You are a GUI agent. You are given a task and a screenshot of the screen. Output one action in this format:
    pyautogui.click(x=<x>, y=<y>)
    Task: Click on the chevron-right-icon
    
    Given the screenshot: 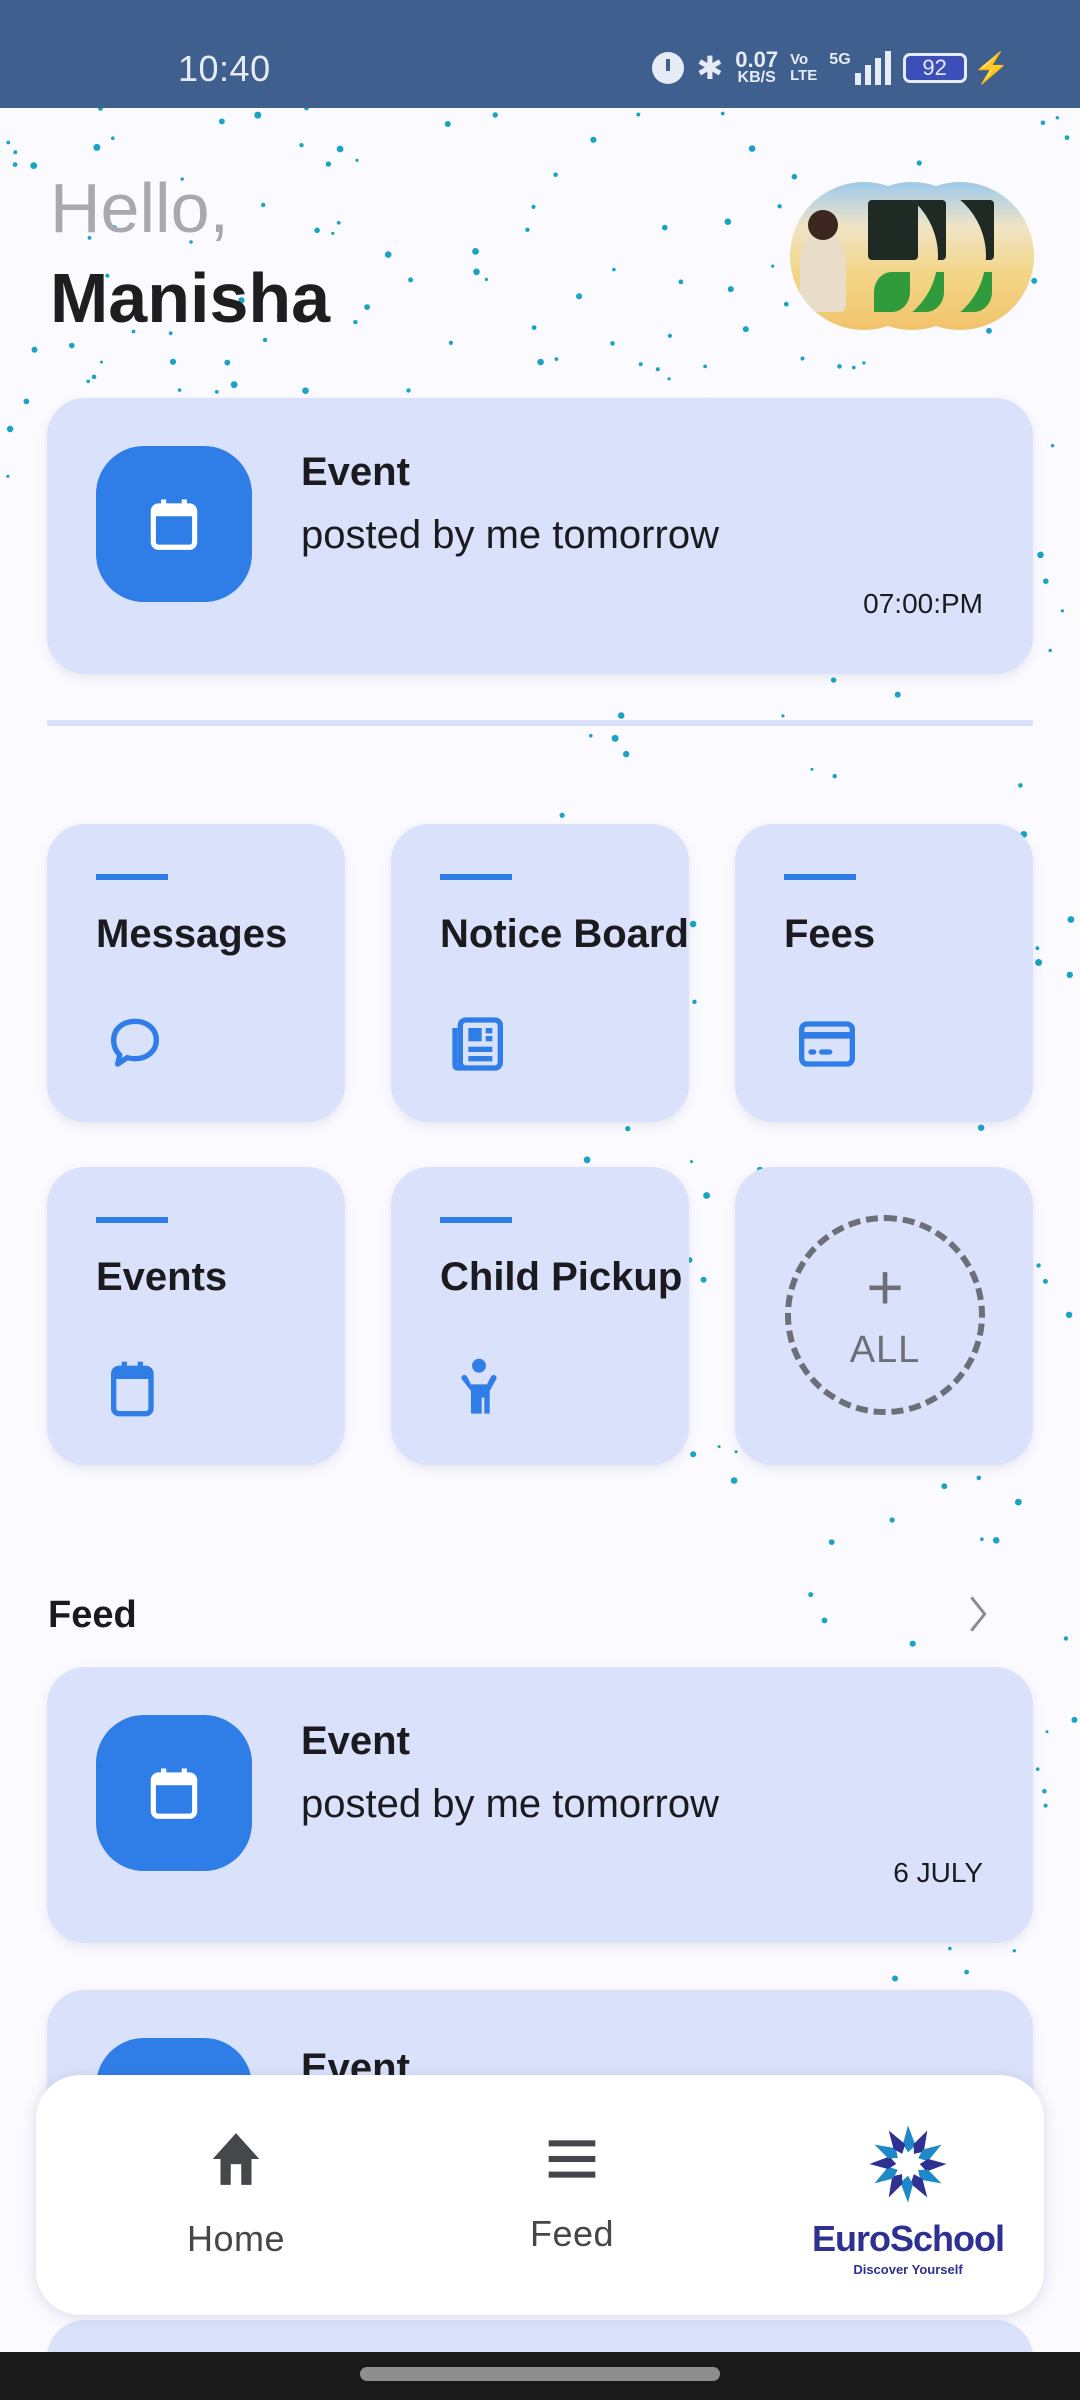 What is the action you would take?
    pyautogui.click(x=978, y=1614)
    